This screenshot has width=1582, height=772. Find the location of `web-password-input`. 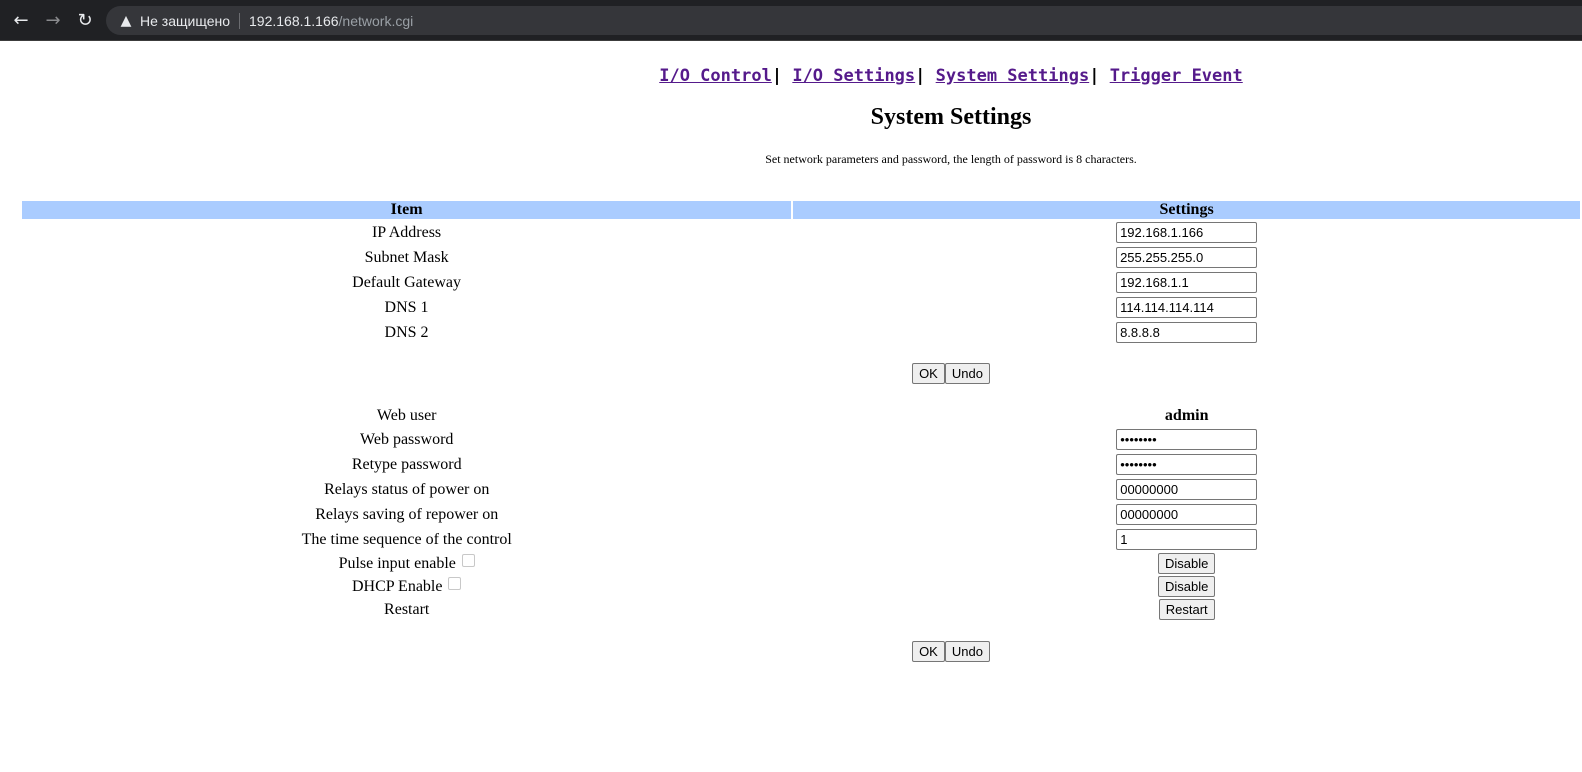

web-password-input is located at coordinates (1187, 439).